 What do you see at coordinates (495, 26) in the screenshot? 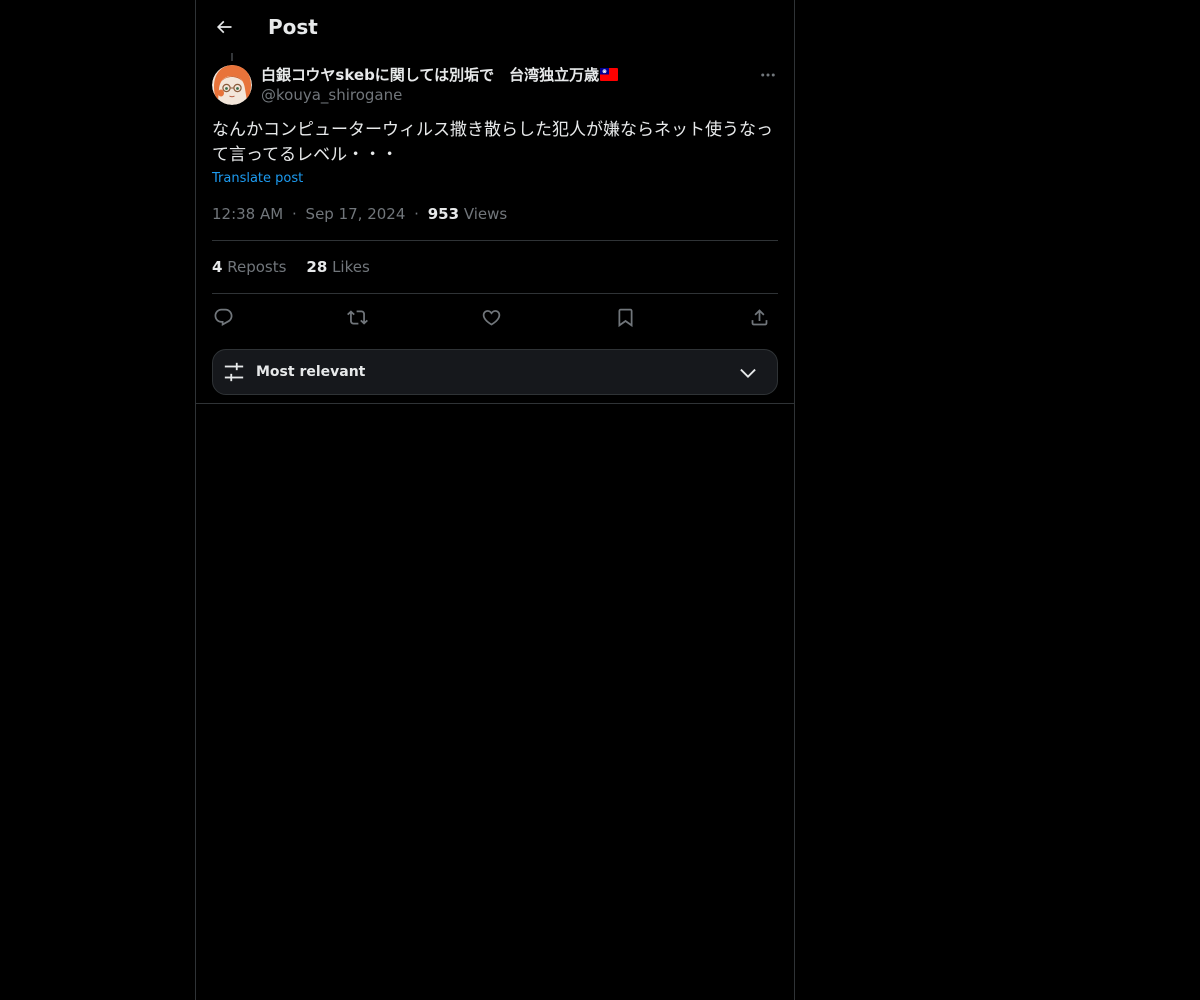
I see `page-header: Post` at bounding box center [495, 26].